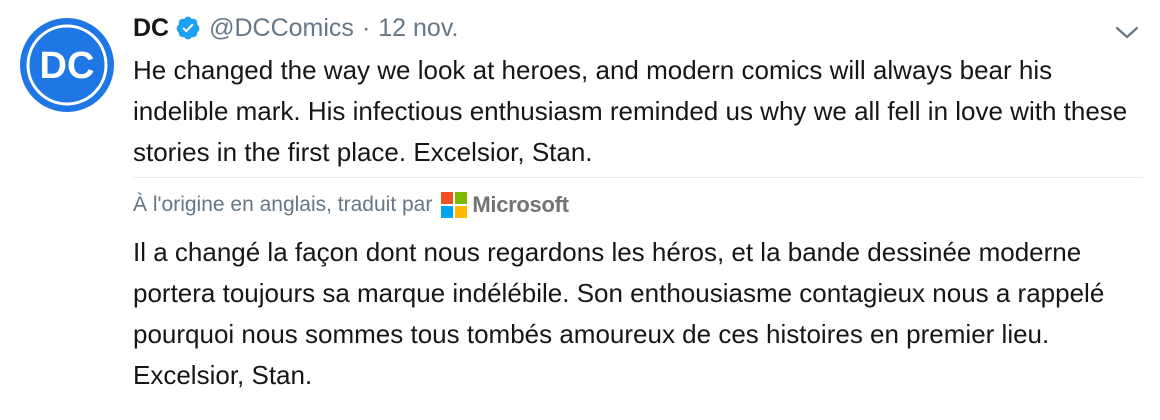  I want to click on dc-logo-icon: DC, so click(67, 65).